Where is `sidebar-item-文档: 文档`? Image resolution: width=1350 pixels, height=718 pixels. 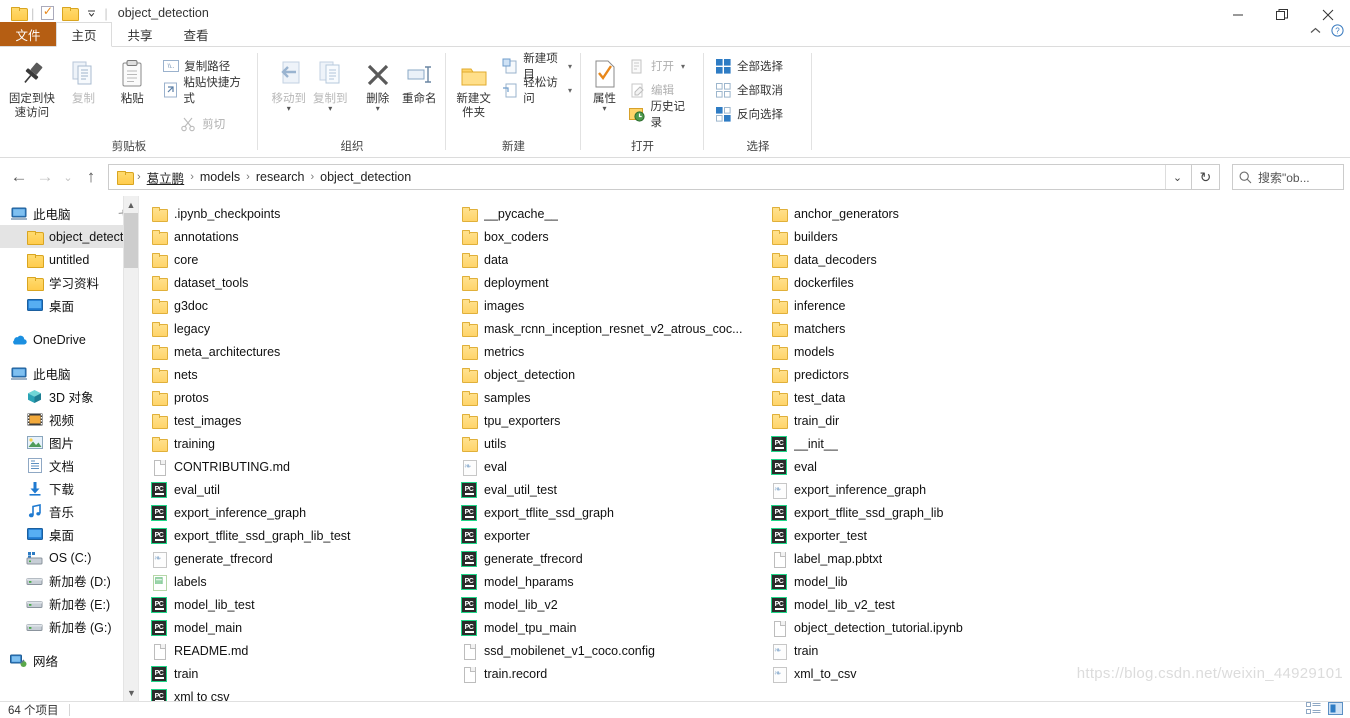
sidebar-item-文档: 文档 is located at coordinates (69, 465).